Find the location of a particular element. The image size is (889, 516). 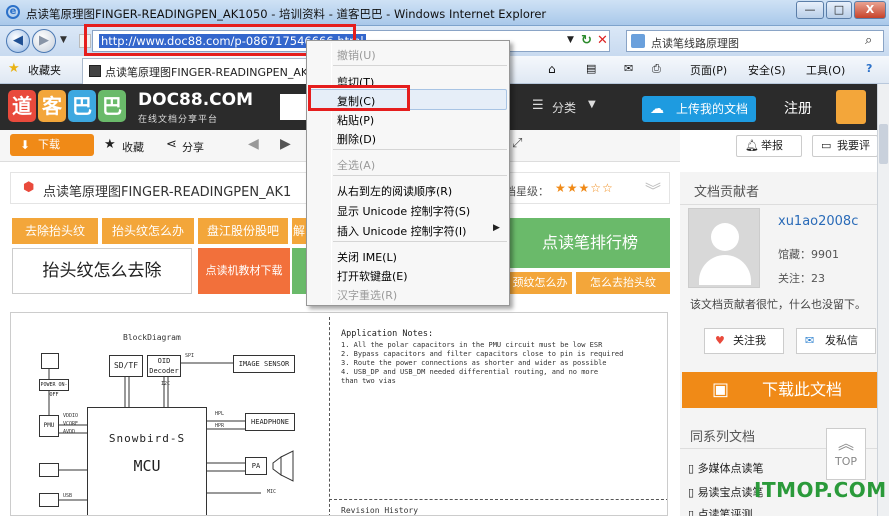

forward-button: ▶ is located at coordinates (44, 41).